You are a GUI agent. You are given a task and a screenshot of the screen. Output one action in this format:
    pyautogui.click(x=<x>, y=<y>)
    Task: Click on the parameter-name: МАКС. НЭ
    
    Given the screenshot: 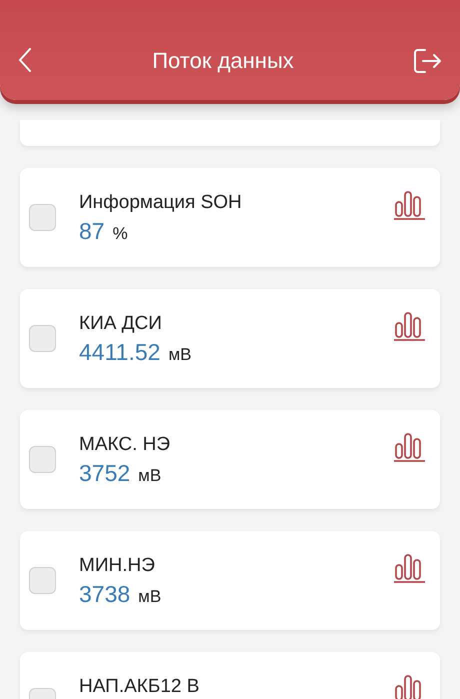 What is the action you would take?
    pyautogui.click(x=125, y=445)
    